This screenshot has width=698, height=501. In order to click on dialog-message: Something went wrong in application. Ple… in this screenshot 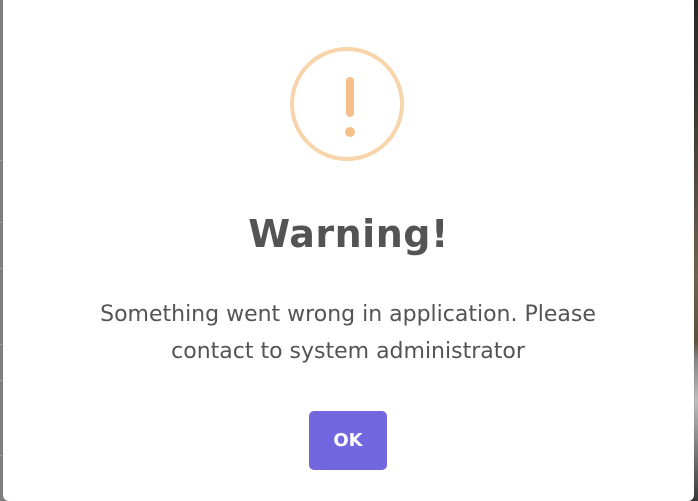, I will do `click(348, 333)`.